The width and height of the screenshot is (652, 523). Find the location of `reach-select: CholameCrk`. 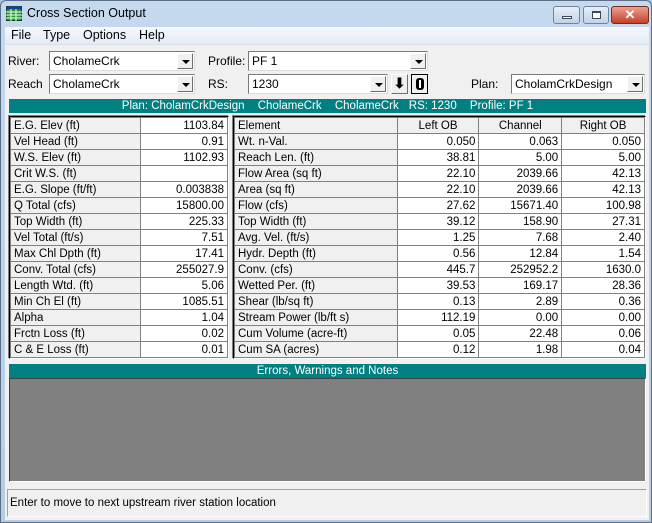

reach-select: CholameCrk is located at coordinates (122, 84).